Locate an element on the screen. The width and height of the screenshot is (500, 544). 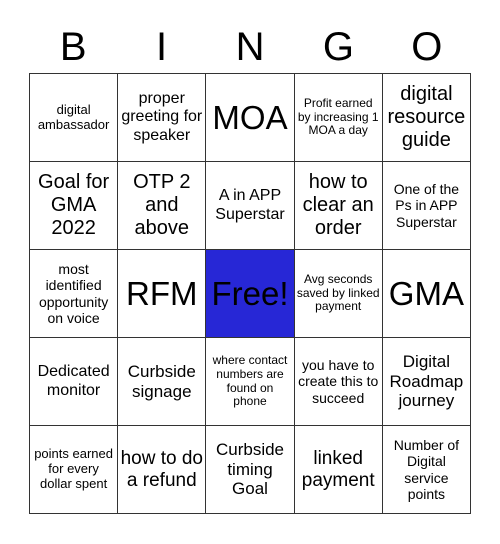
bingo-cell: MOA is located at coordinates (250, 118).